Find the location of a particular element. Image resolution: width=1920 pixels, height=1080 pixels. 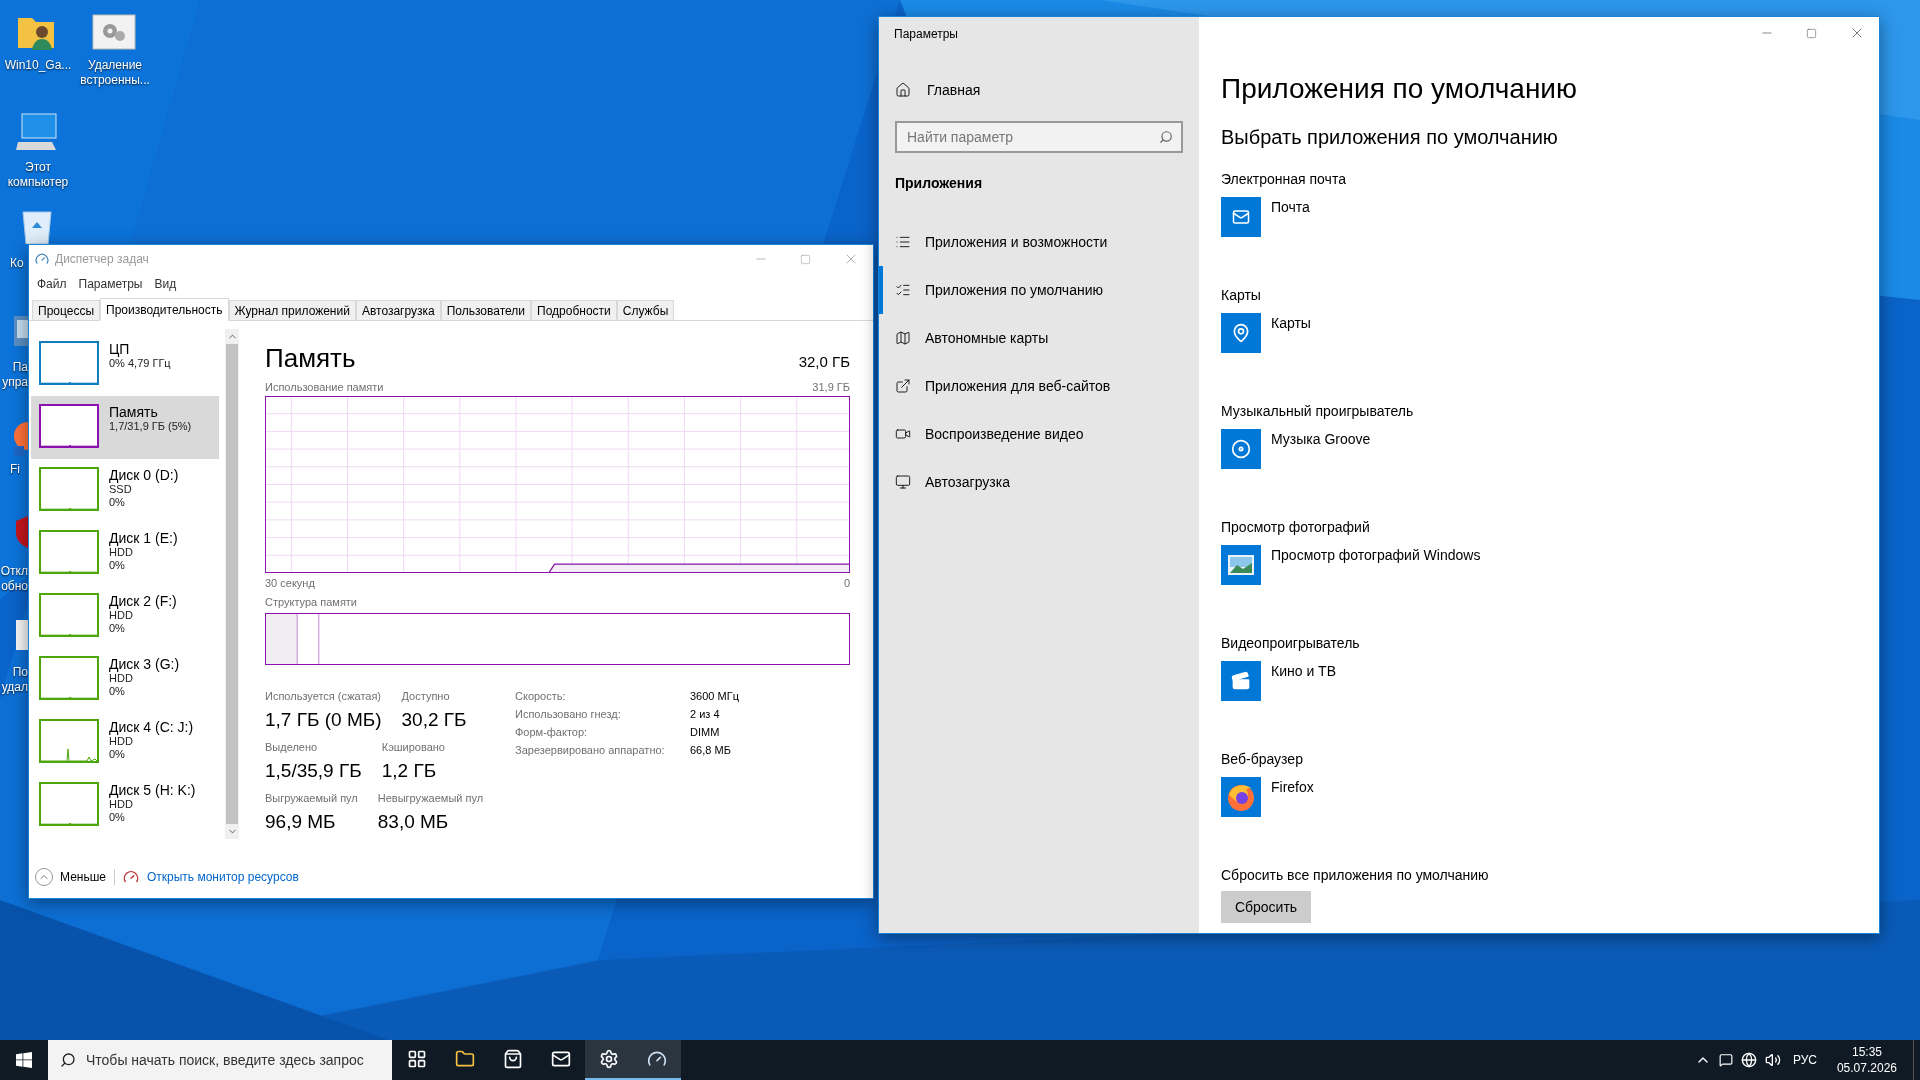

scroll-thumb is located at coordinates (232, 584).